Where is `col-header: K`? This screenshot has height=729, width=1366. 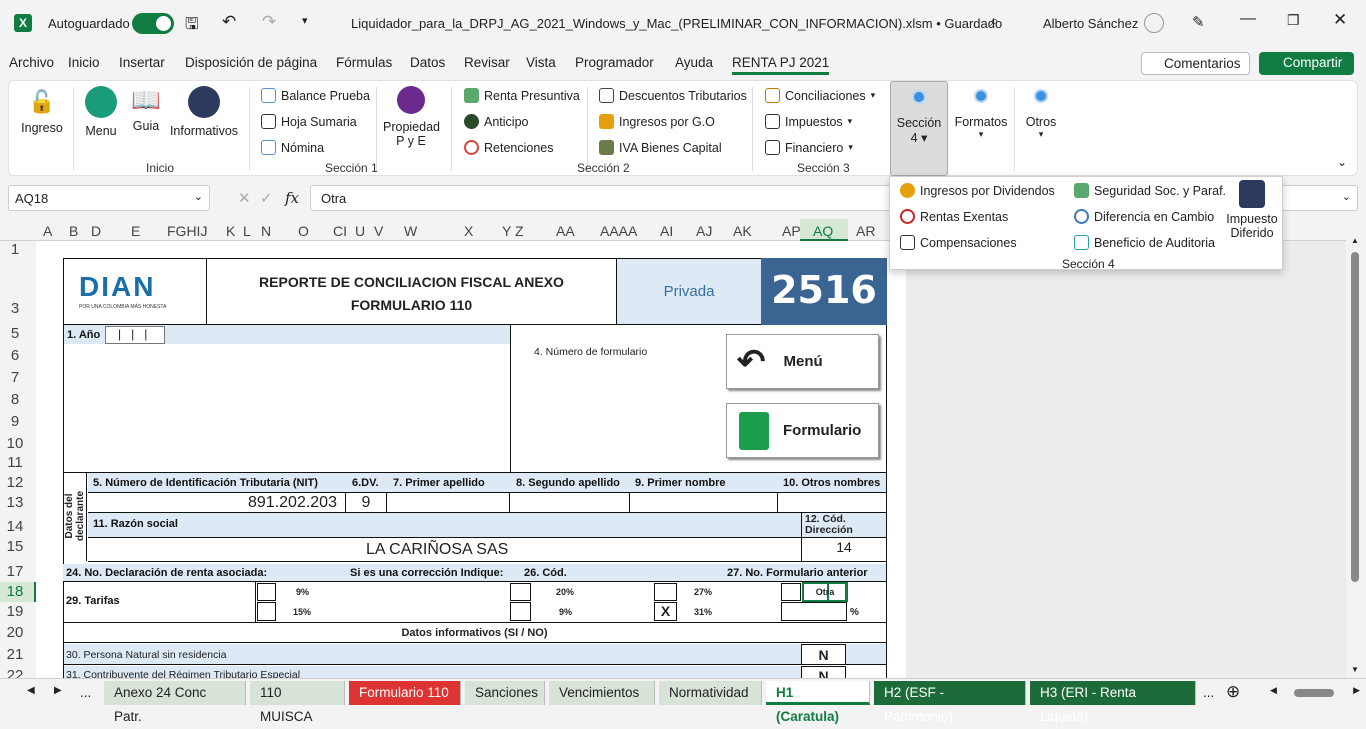
col-header: K is located at coordinates (230, 231).